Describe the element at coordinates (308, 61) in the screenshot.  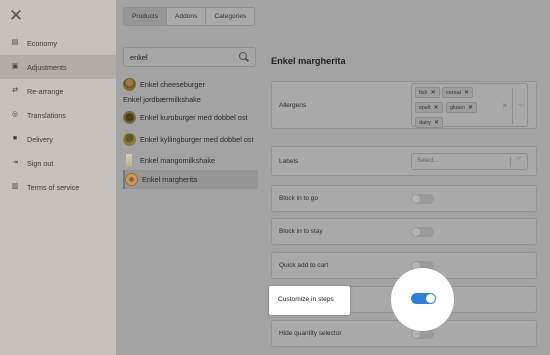
I see `page-title: Enkel margherita` at that location.